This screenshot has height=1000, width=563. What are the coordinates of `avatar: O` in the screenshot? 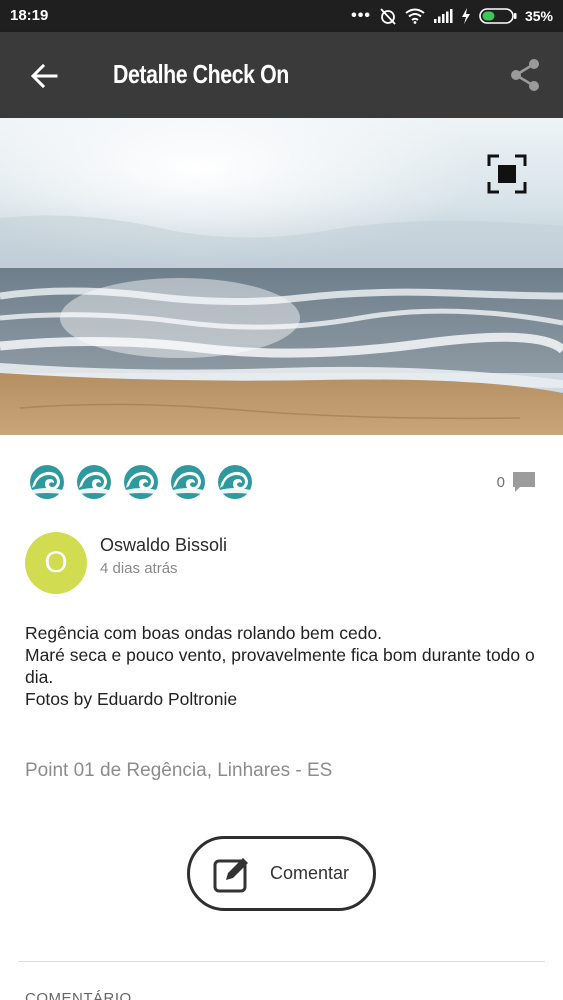 It's located at (56, 563).